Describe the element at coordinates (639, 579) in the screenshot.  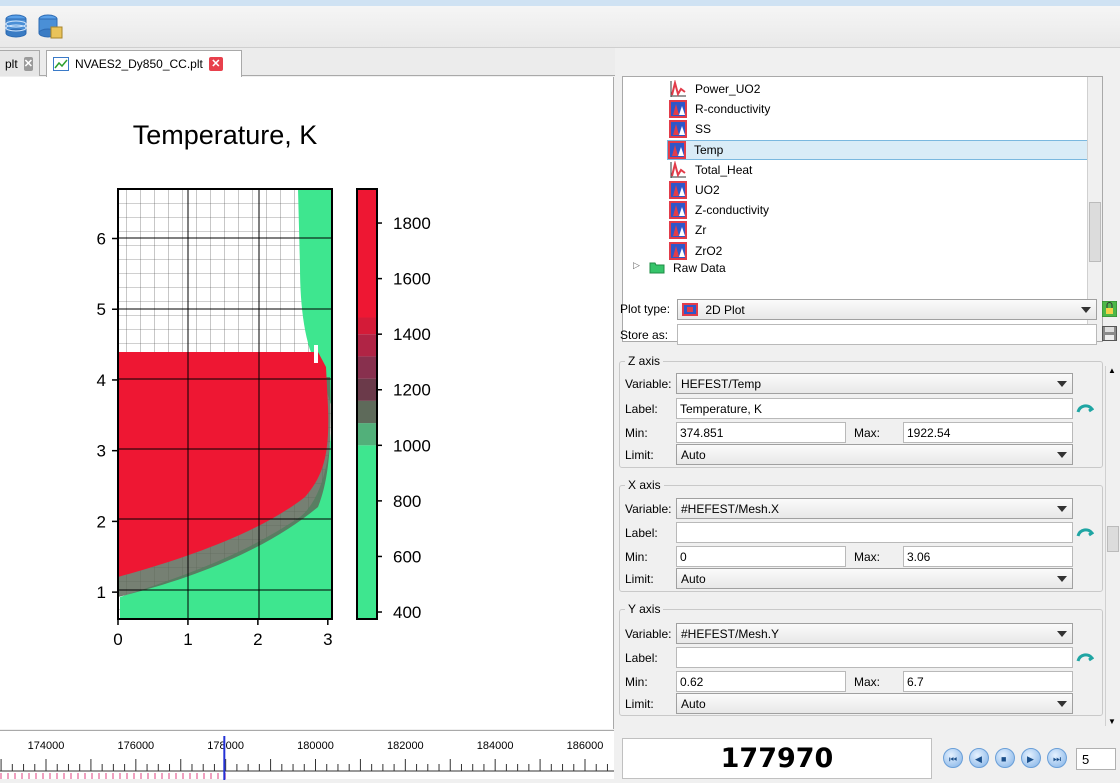
I see `x-limit-label: Limit:` at that location.